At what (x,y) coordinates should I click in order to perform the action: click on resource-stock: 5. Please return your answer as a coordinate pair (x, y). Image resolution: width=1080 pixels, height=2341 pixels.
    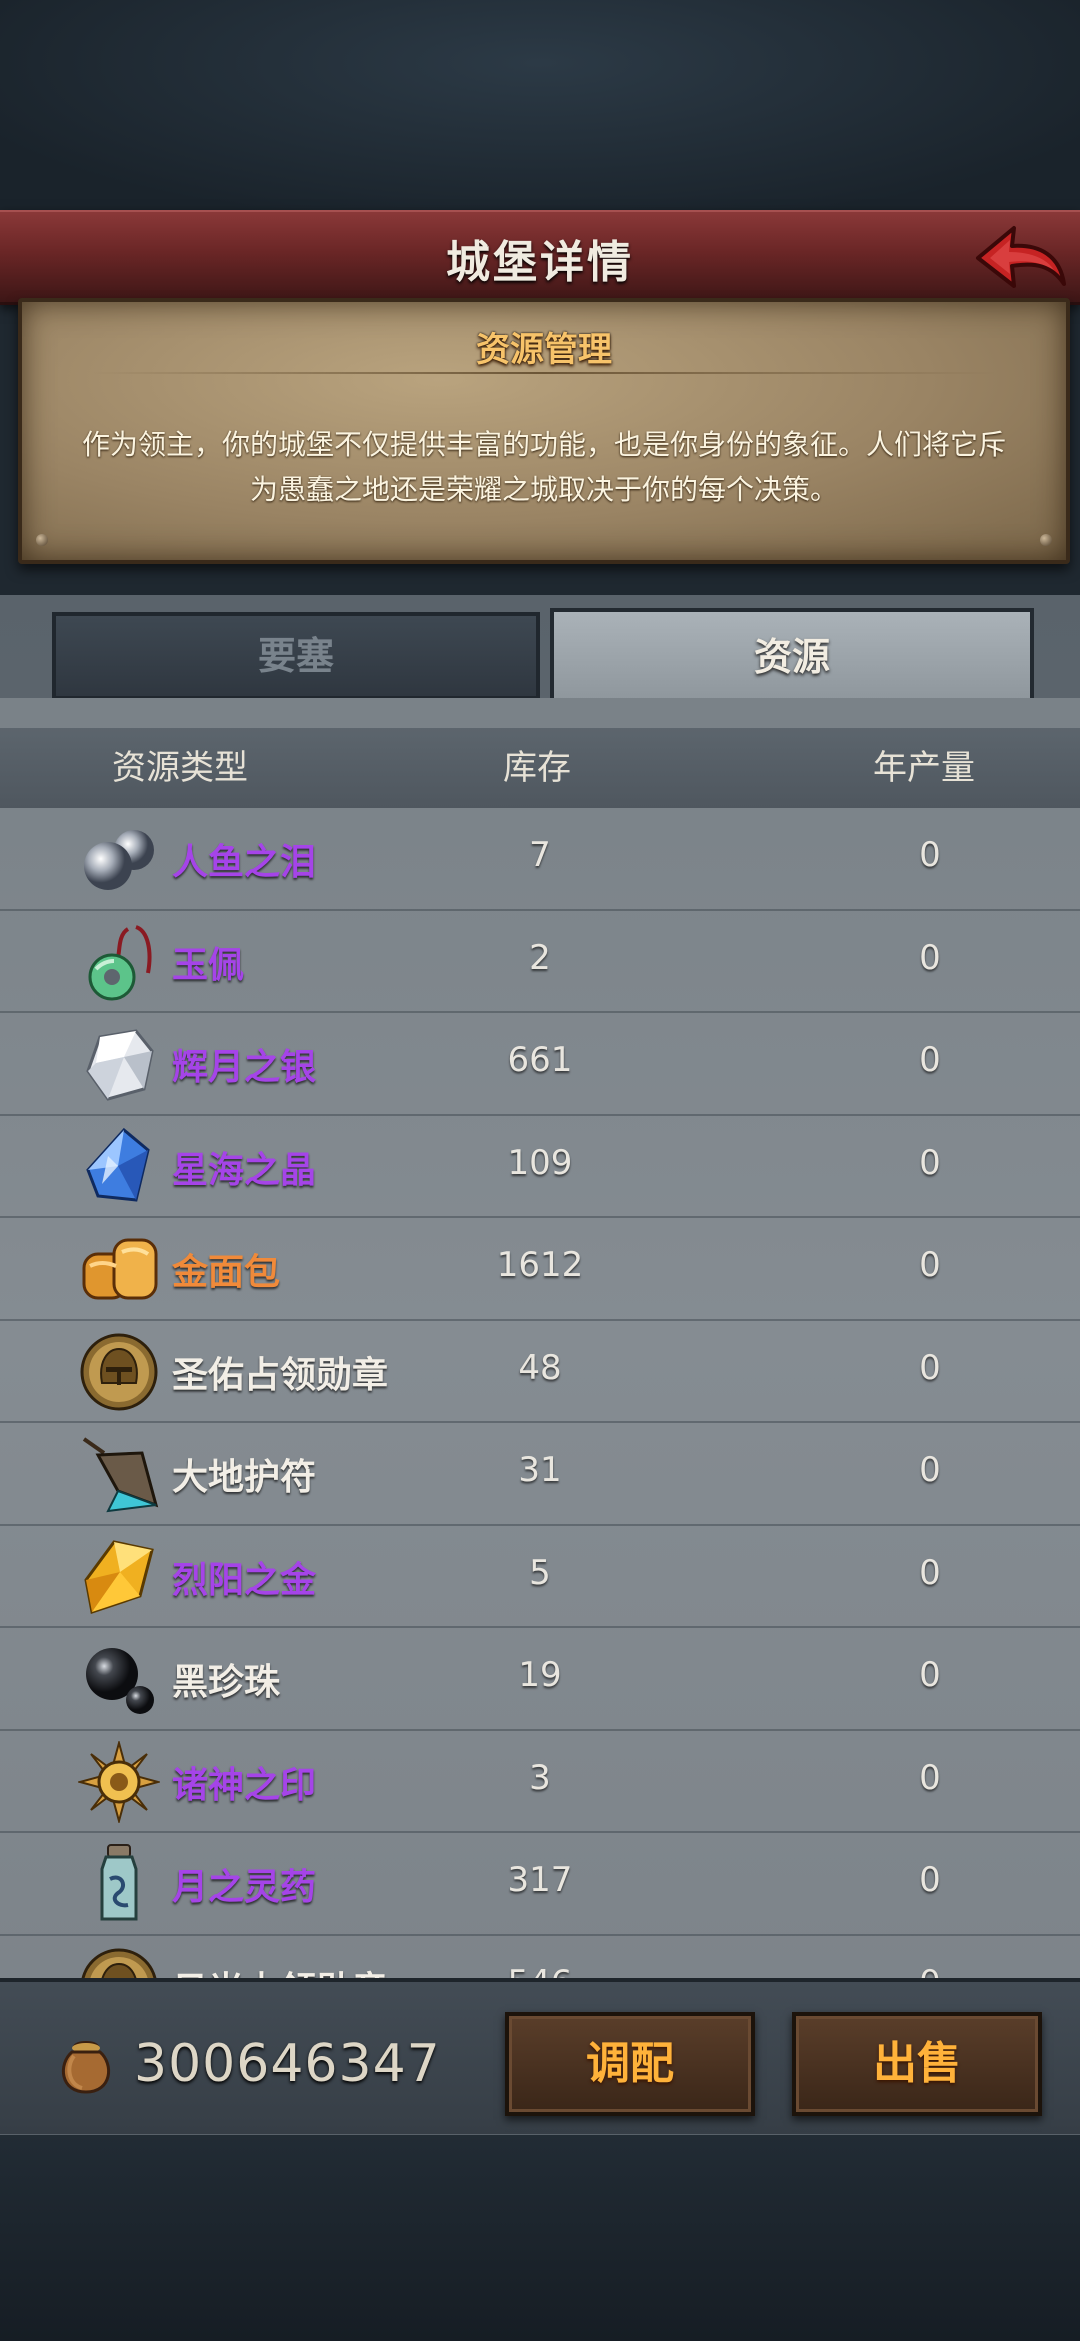
    Looking at the image, I should click on (540, 1572).